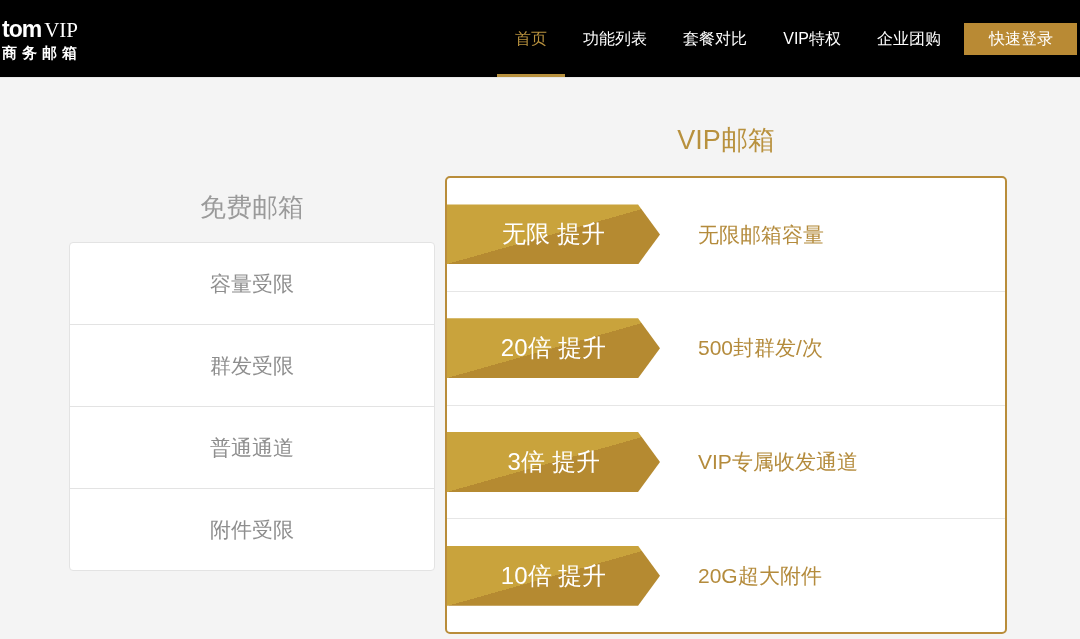 The height and width of the screenshot is (639, 1080). What do you see at coordinates (252, 529) in the screenshot?
I see `feature-label: 附件受限` at bounding box center [252, 529].